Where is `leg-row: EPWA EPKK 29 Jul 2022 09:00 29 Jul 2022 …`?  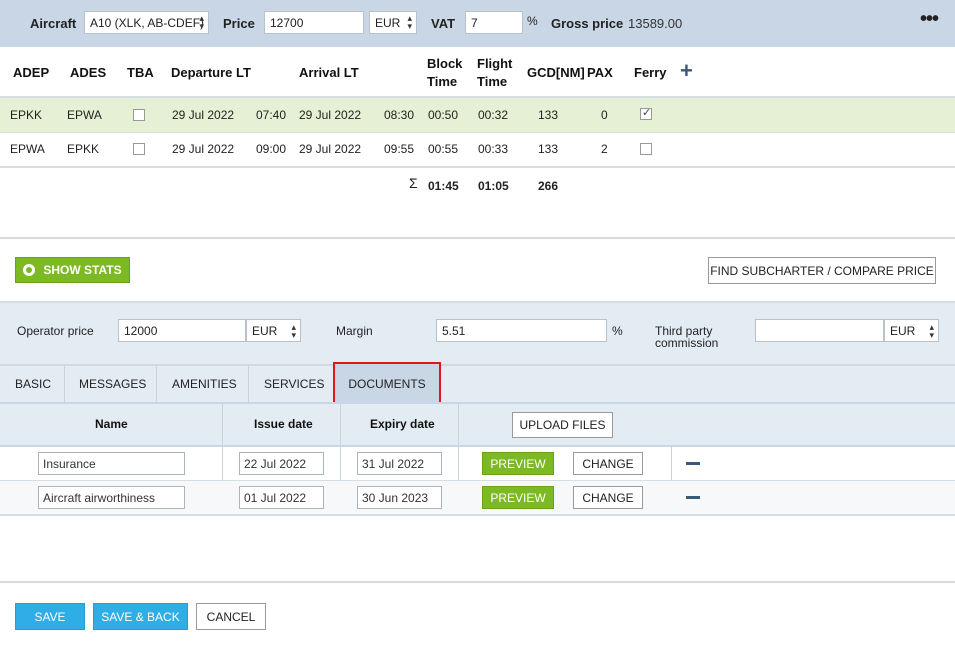
leg-row: EPWA EPKK 29 Jul 2022 09:00 29 Jul 2022 … is located at coordinates (477, 149).